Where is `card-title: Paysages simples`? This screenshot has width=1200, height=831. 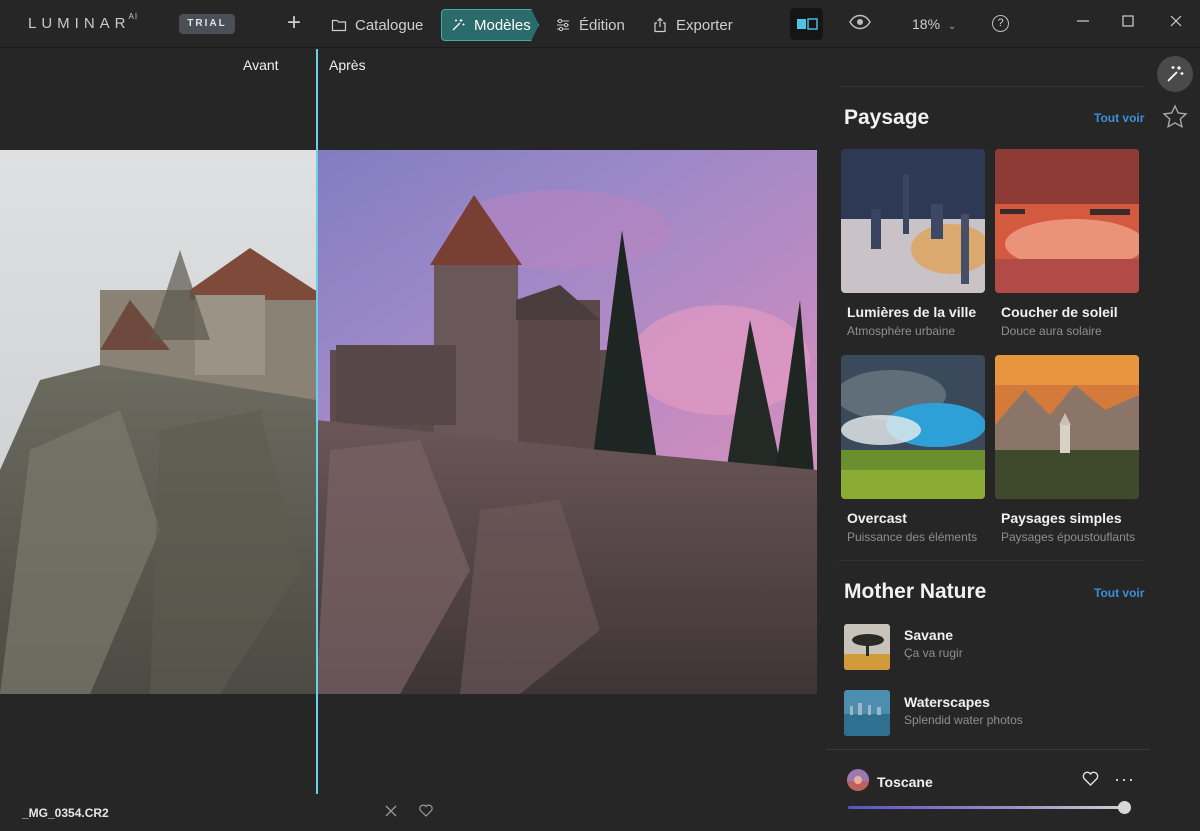 card-title: Paysages simples is located at coordinates (1061, 518).